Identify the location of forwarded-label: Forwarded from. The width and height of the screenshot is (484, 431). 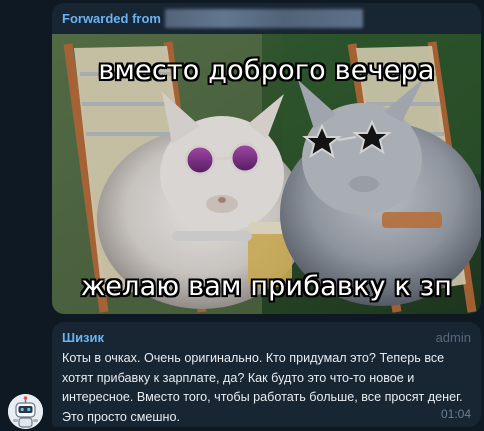
(111, 18).